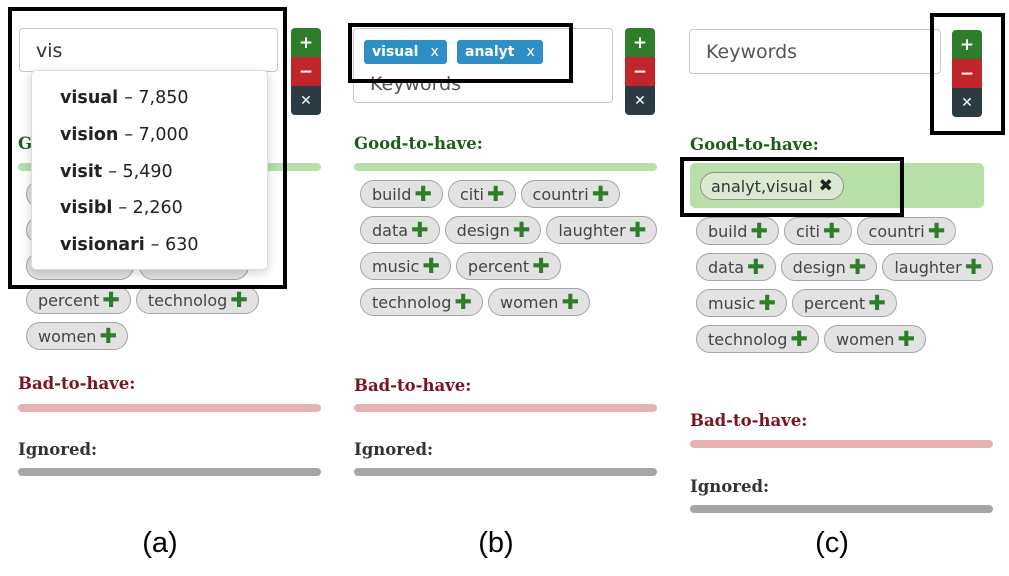 Image resolution: width=1009 pixels, height=576 pixels. Describe the element at coordinates (730, 486) in the screenshot. I see `ignored-label: Ignored:` at that location.